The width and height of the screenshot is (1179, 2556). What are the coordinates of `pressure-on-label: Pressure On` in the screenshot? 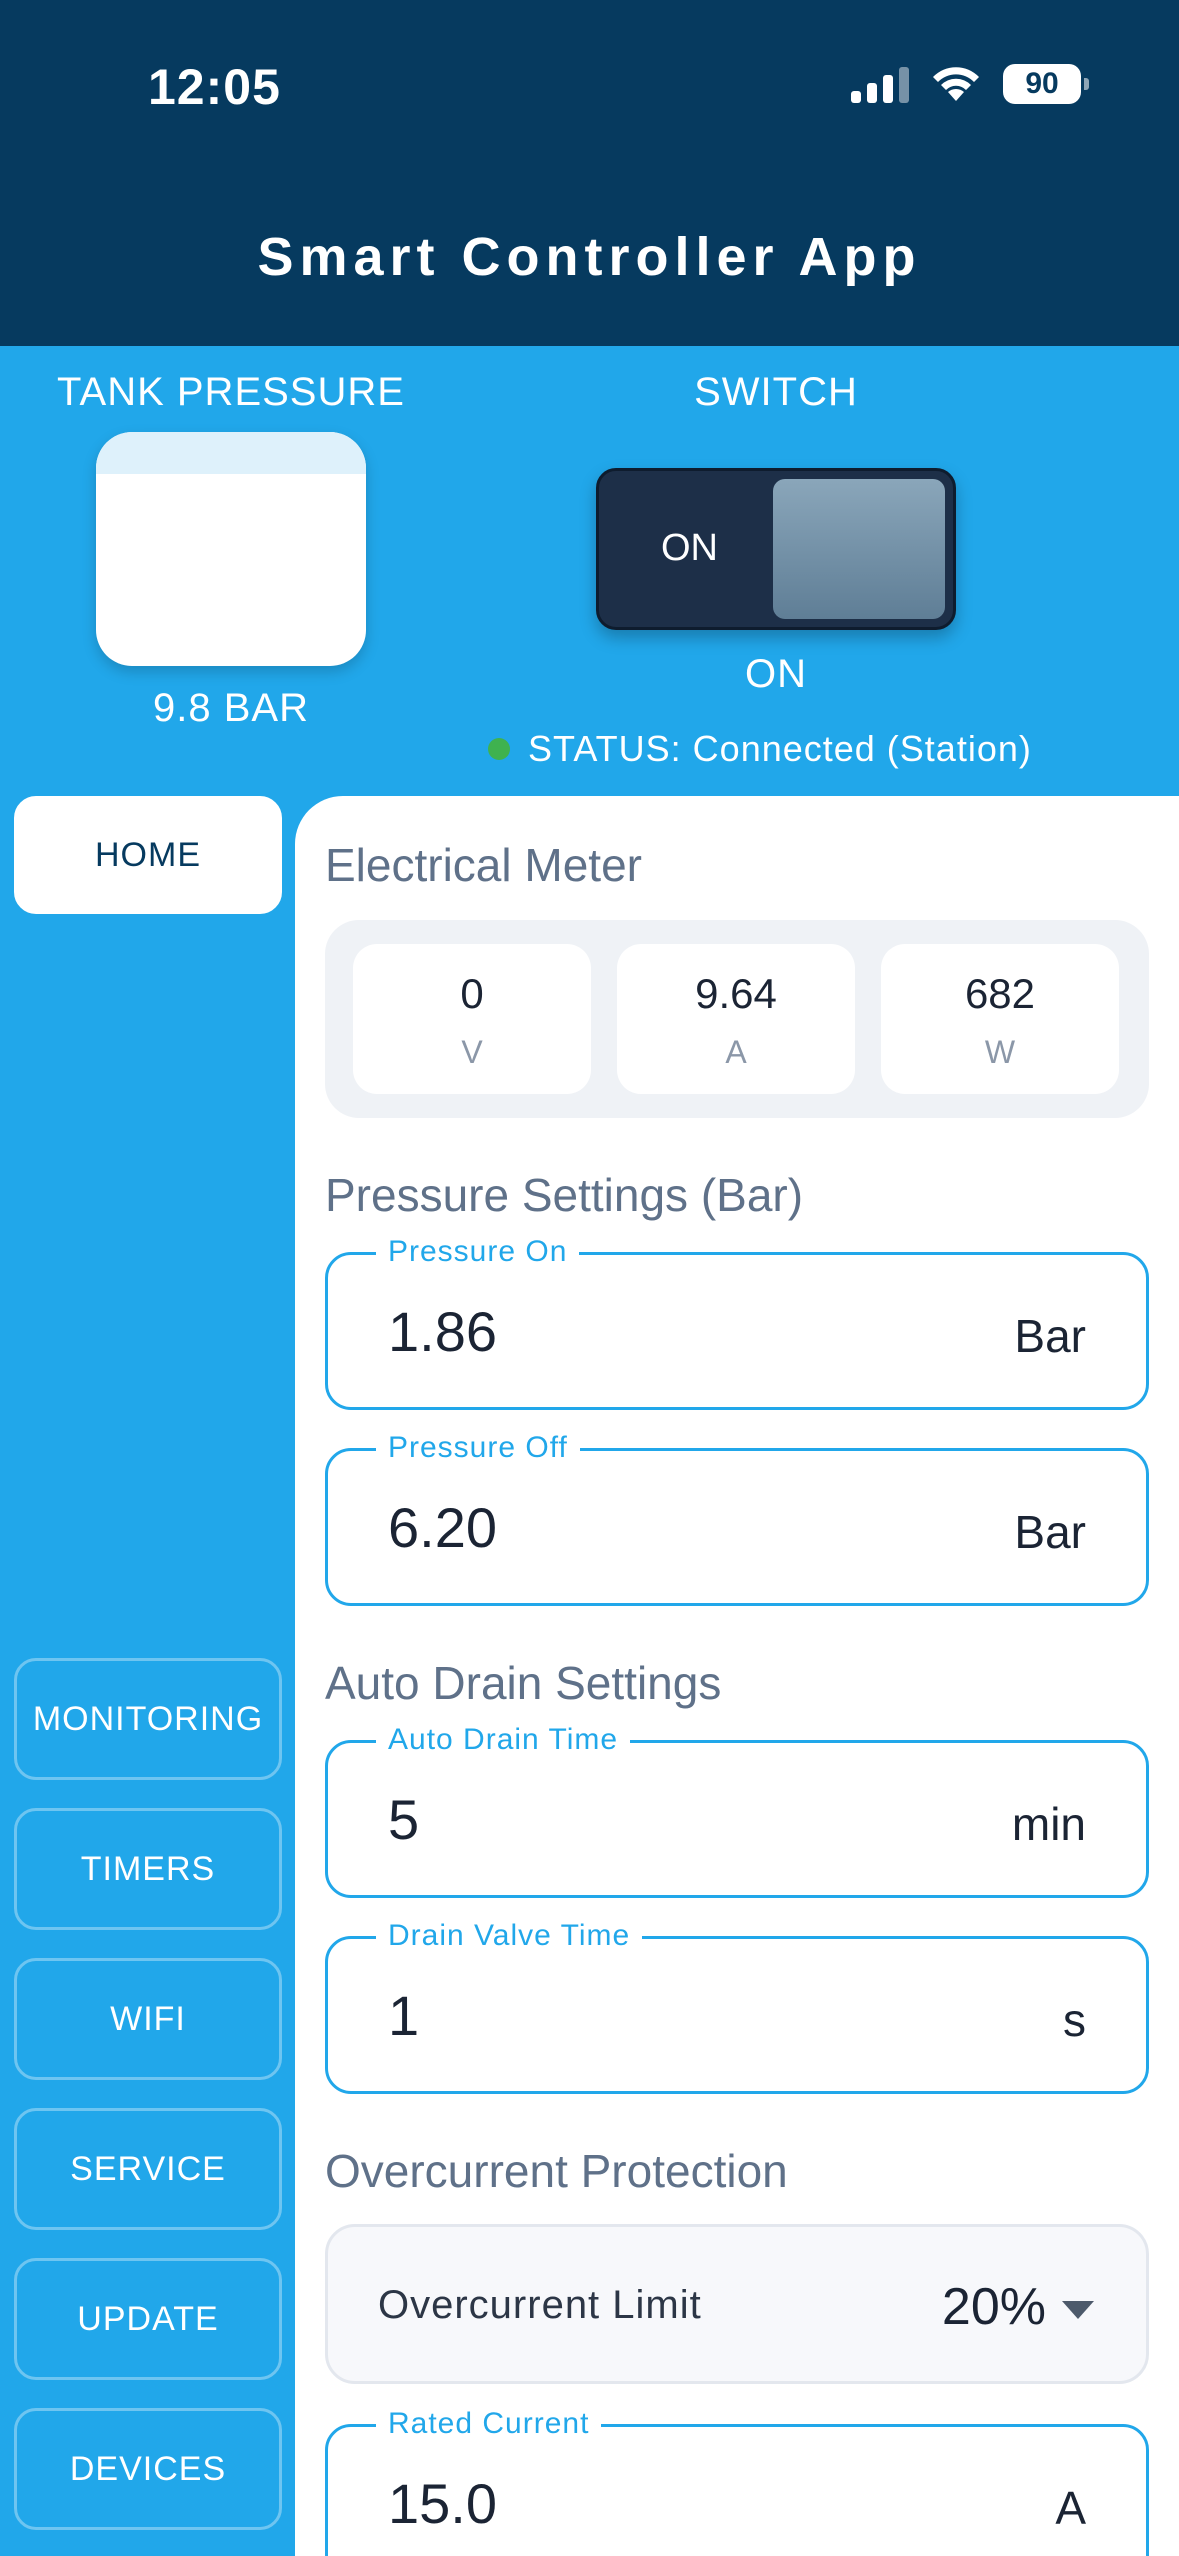 It's located at (478, 1252).